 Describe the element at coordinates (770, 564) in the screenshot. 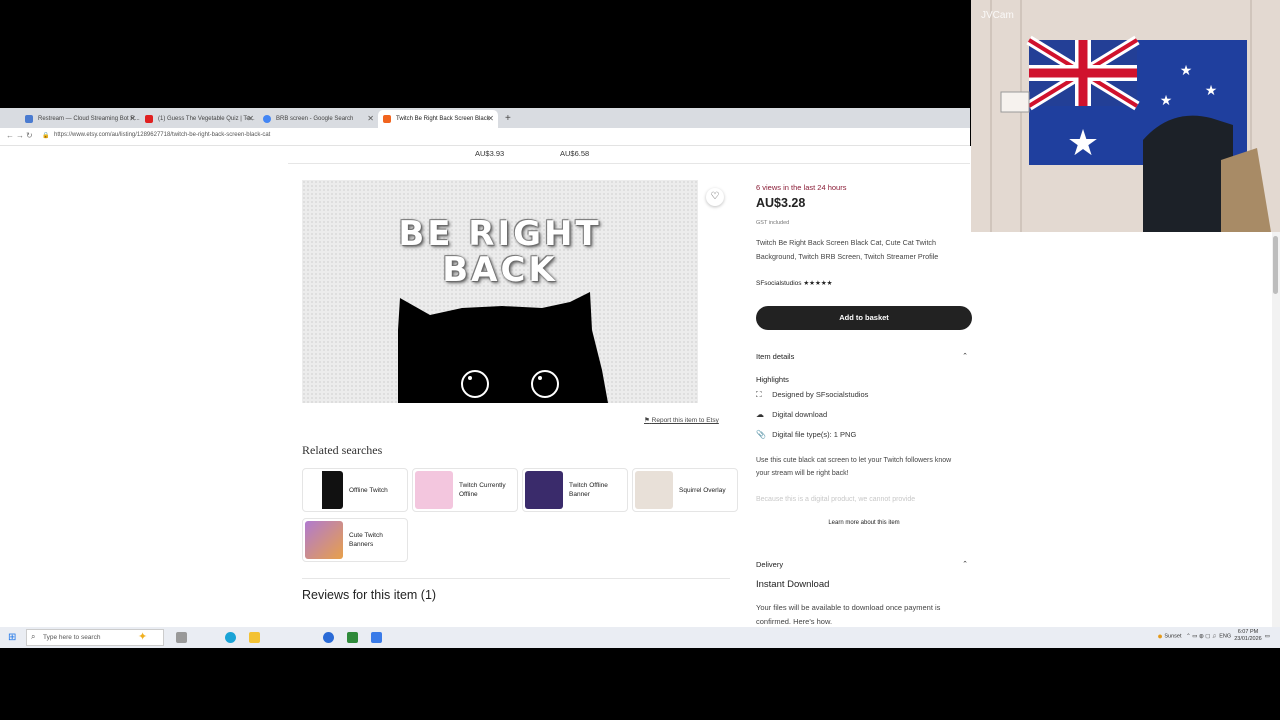

I see `delivery-label: Delivery` at that location.